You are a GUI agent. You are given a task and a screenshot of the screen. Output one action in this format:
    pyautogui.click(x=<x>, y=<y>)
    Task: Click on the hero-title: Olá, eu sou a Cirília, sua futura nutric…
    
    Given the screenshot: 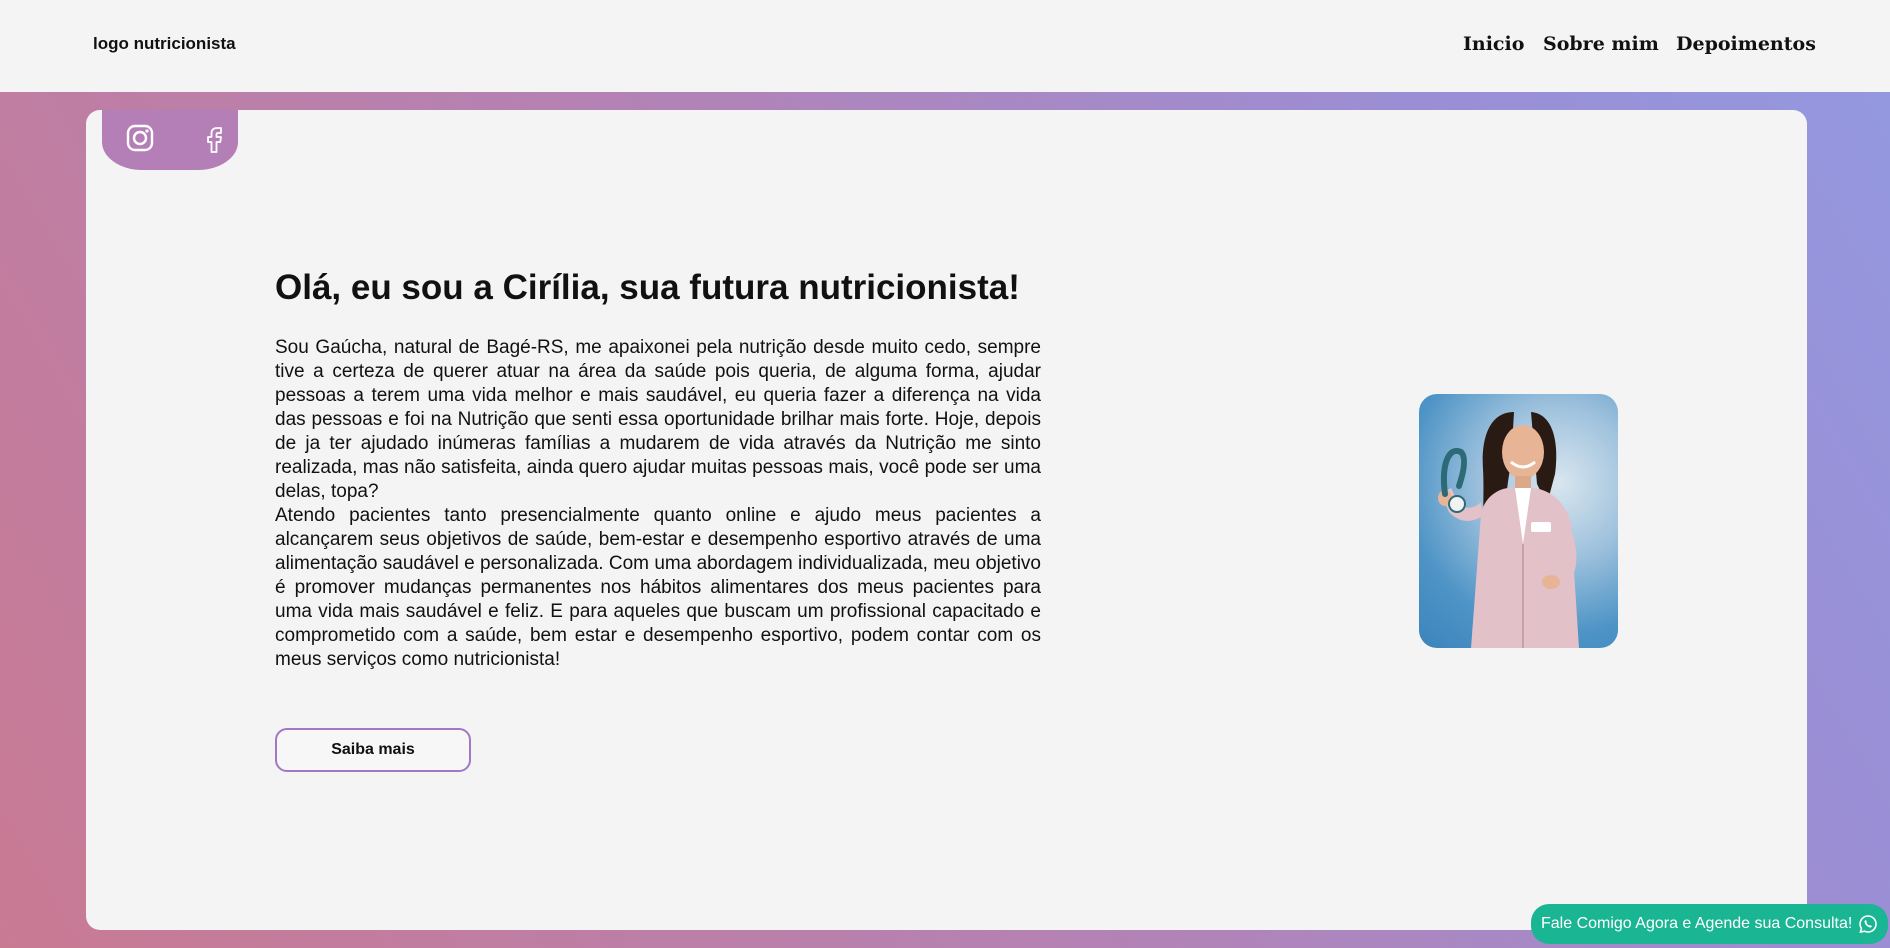 What is the action you would take?
    pyautogui.click(x=647, y=287)
    